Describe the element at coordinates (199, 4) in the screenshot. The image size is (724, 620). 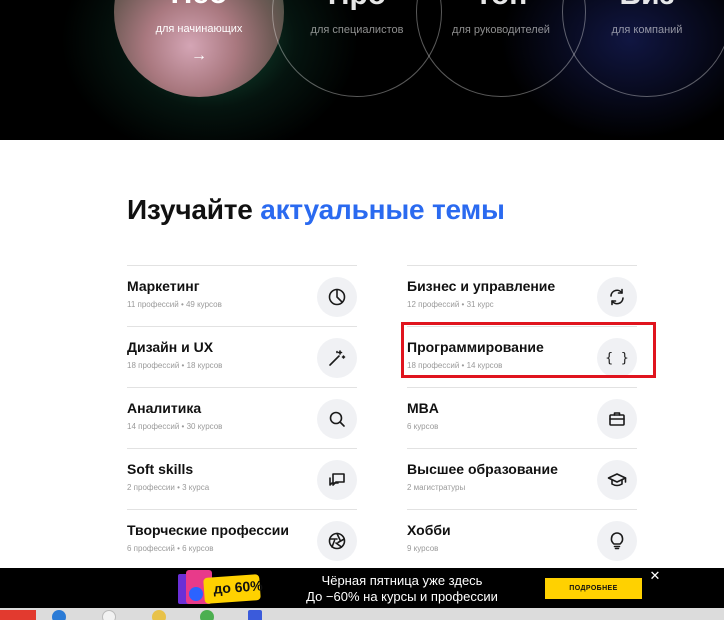
I see `level-title: Нео` at that location.